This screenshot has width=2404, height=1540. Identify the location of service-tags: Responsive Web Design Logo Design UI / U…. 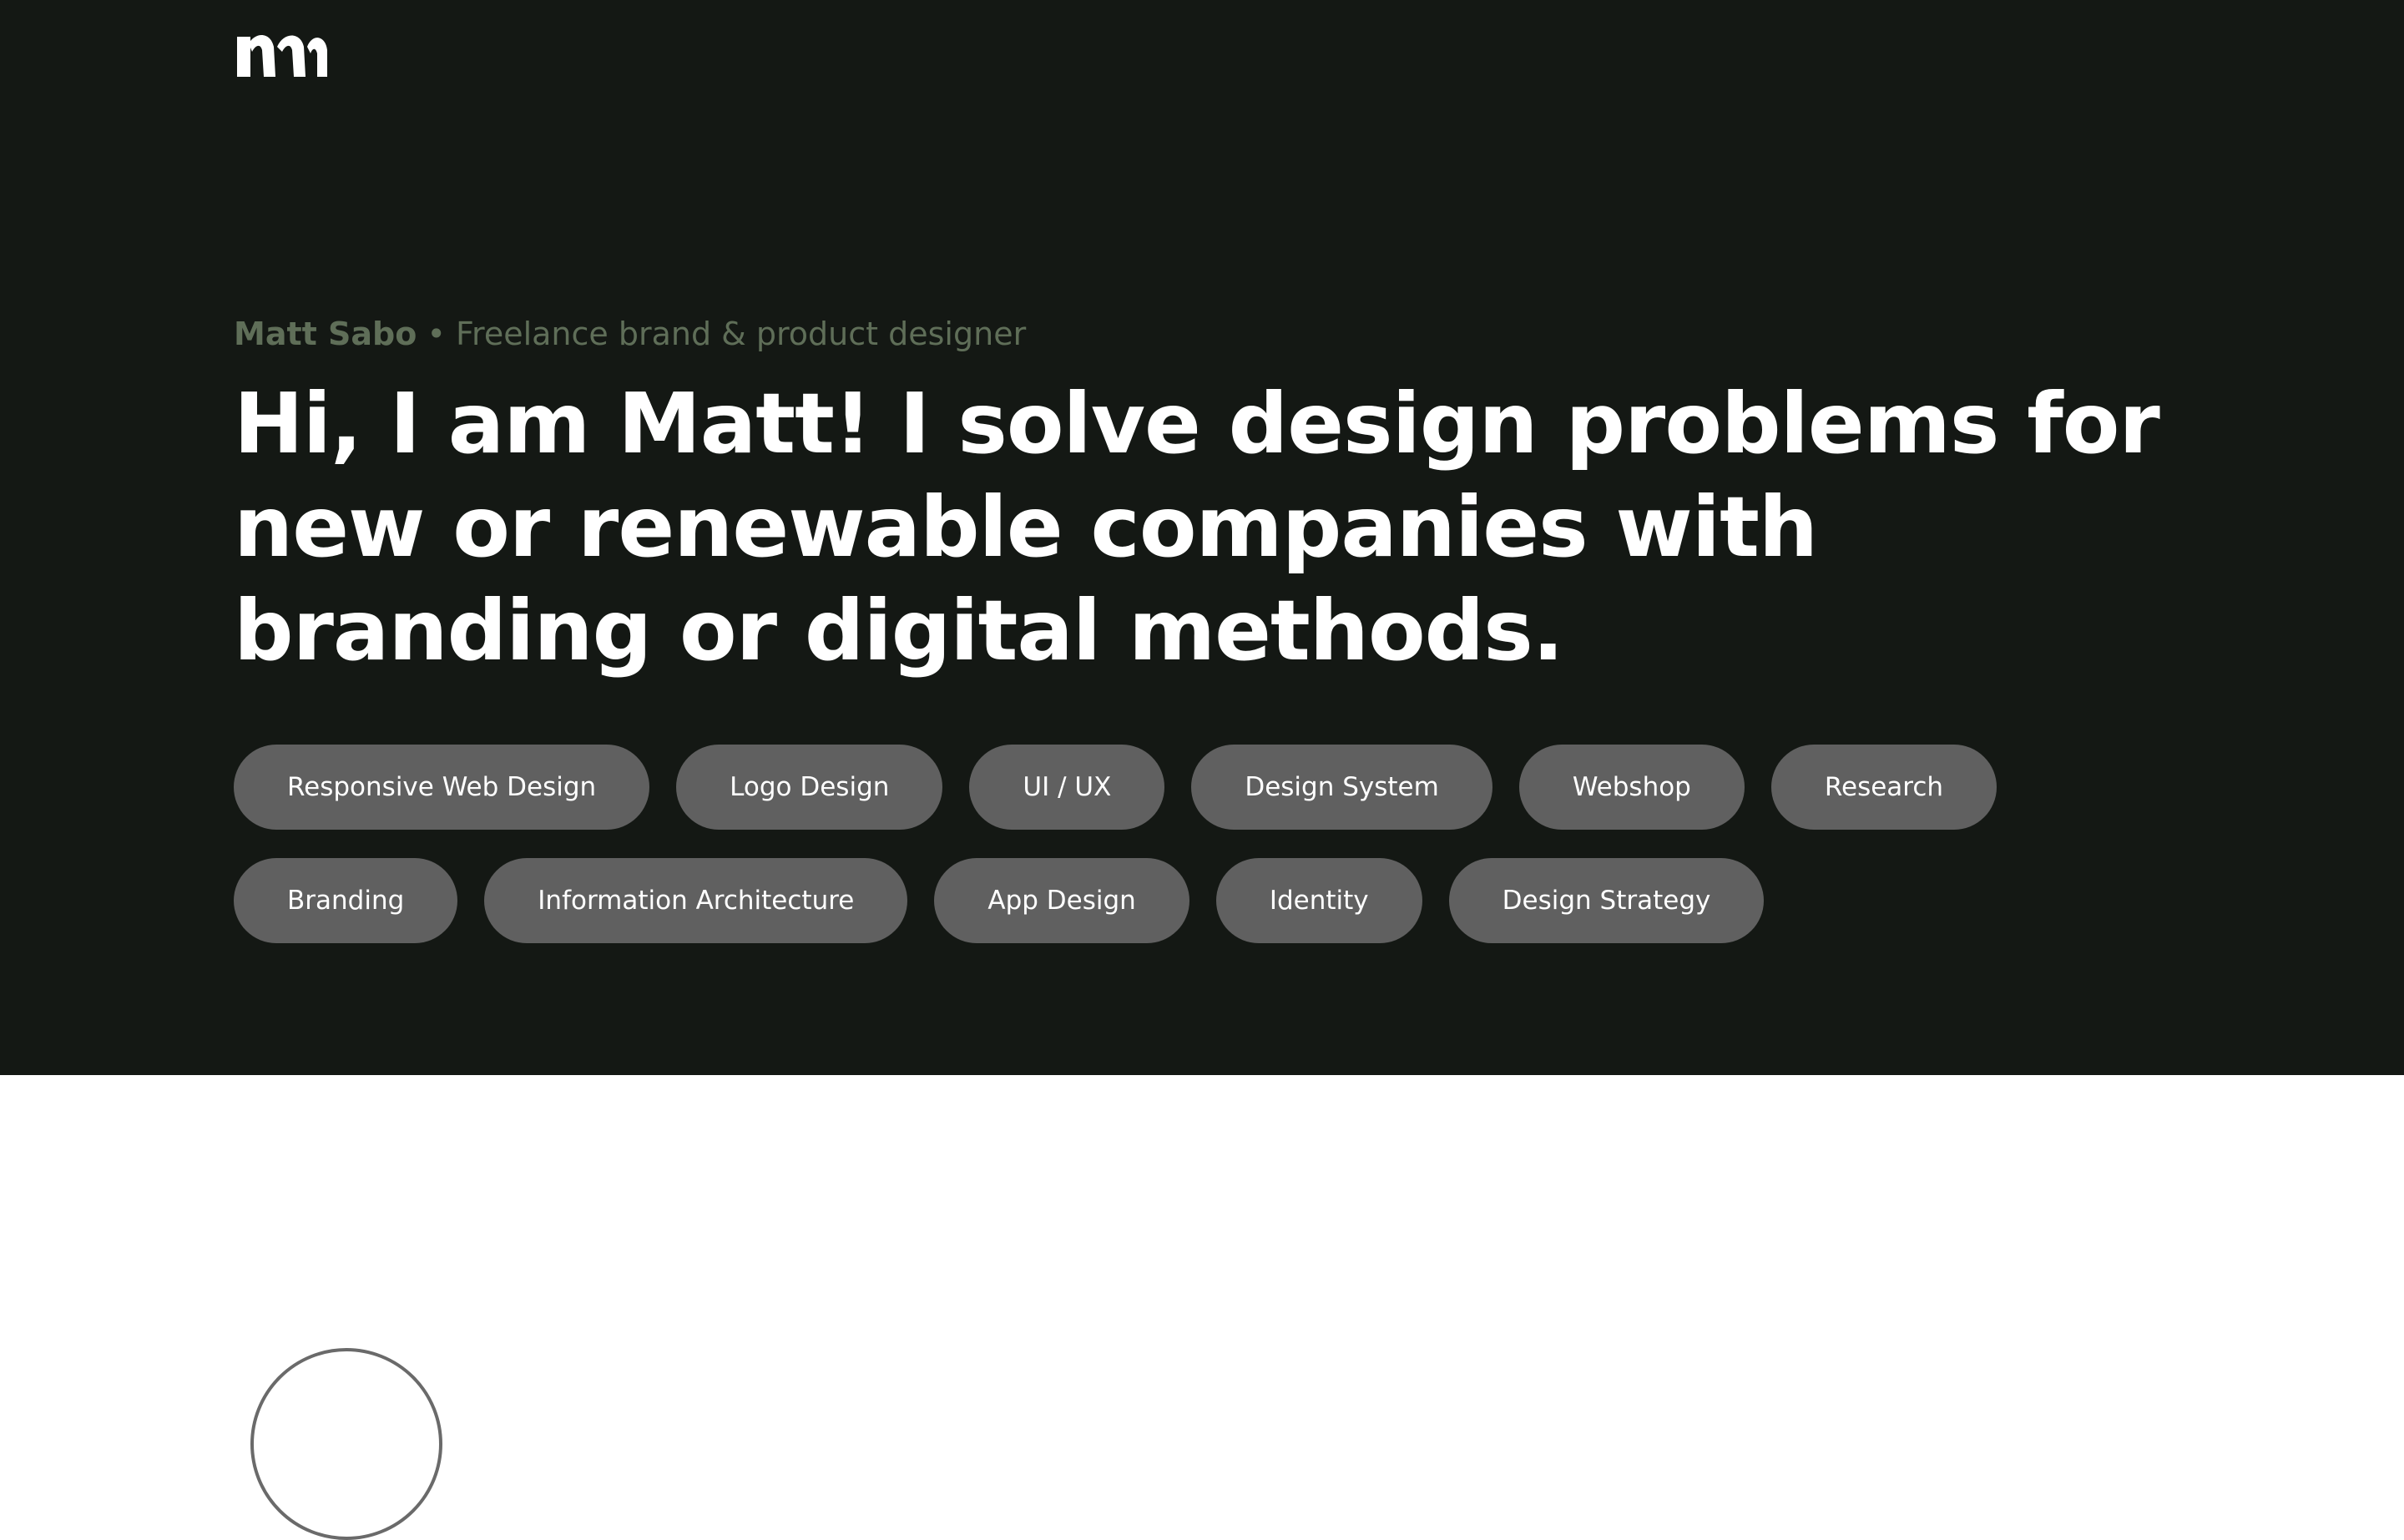
(1235, 858).